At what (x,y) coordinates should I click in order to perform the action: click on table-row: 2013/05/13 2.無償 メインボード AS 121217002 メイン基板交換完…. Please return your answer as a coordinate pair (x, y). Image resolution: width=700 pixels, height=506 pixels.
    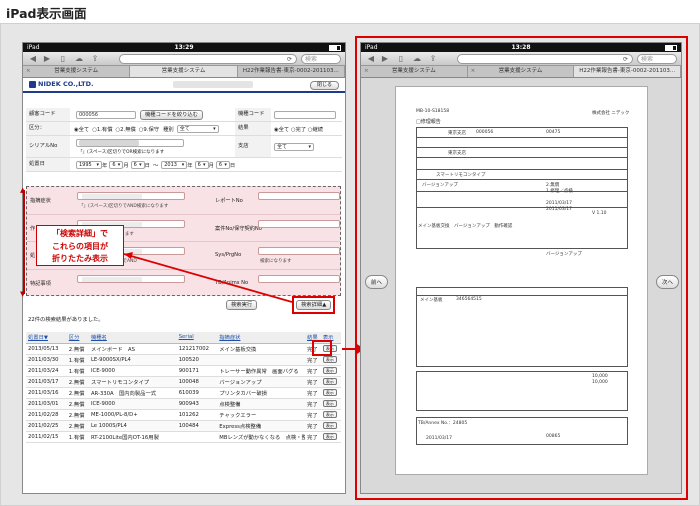
    Looking at the image, I should click on (183, 349).